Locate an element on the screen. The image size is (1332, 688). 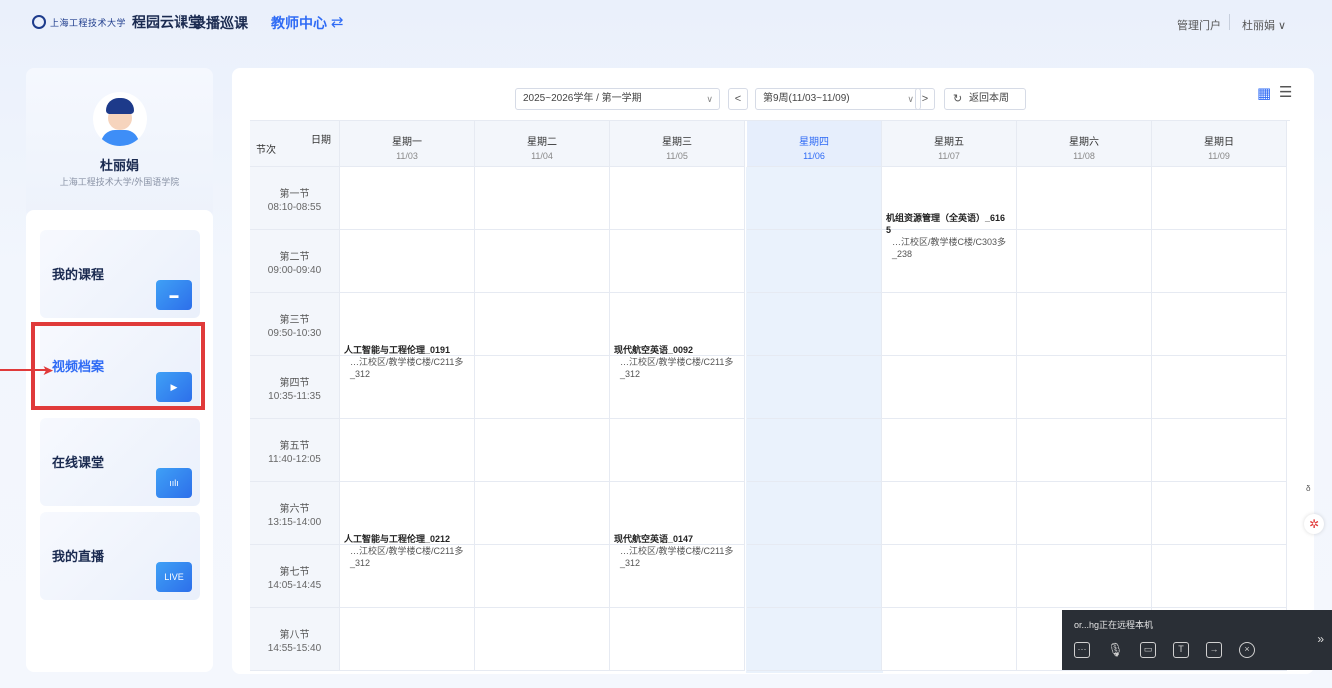
chevron-down-icon: ∨ is located at coordinates (910, 99).